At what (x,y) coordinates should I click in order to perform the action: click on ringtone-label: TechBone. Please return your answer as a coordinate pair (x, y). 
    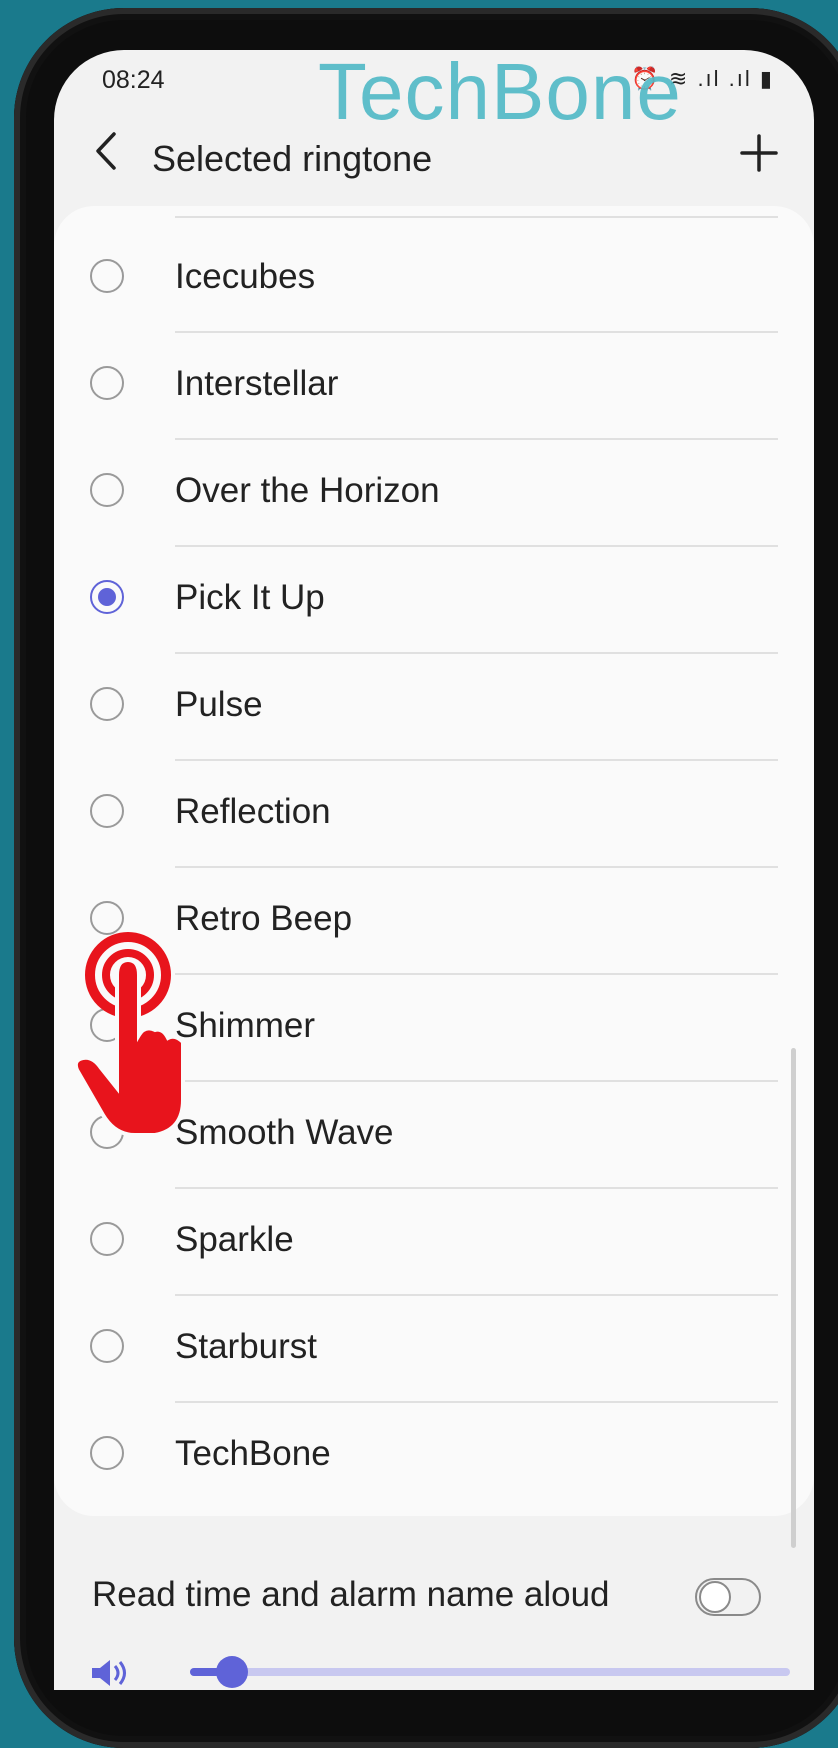
    Looking at the image, I should click on (253, 1453).